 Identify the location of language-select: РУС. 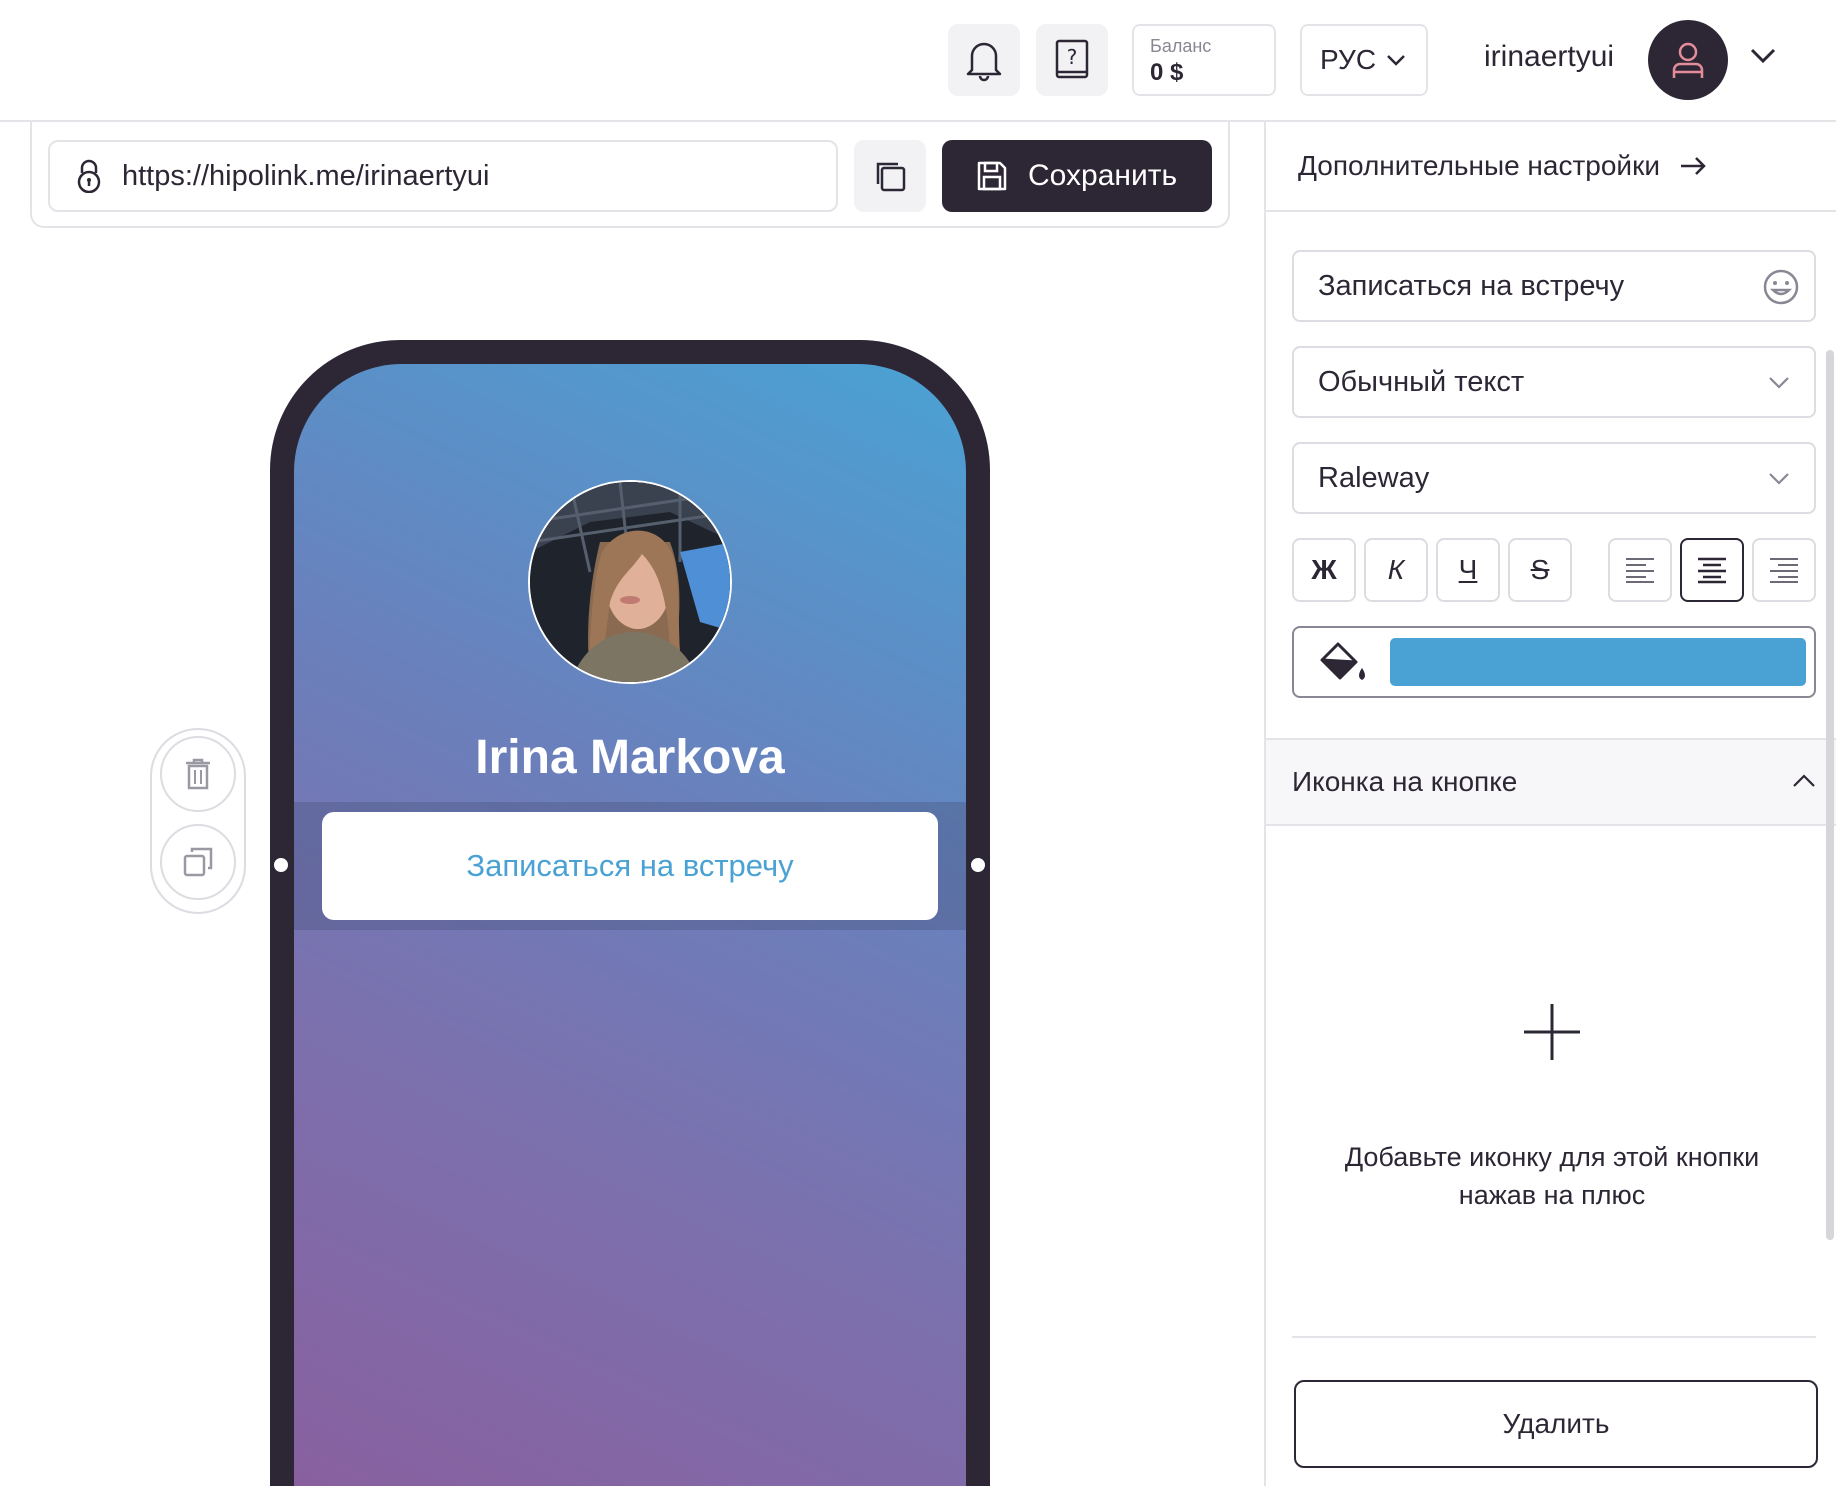
(1364, 60).